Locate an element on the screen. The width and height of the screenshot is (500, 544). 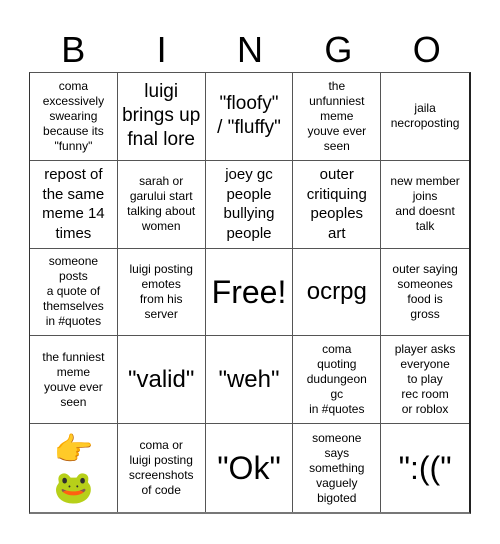
bingo-cell: jaila necroposting is located at coordinates (425, 117).